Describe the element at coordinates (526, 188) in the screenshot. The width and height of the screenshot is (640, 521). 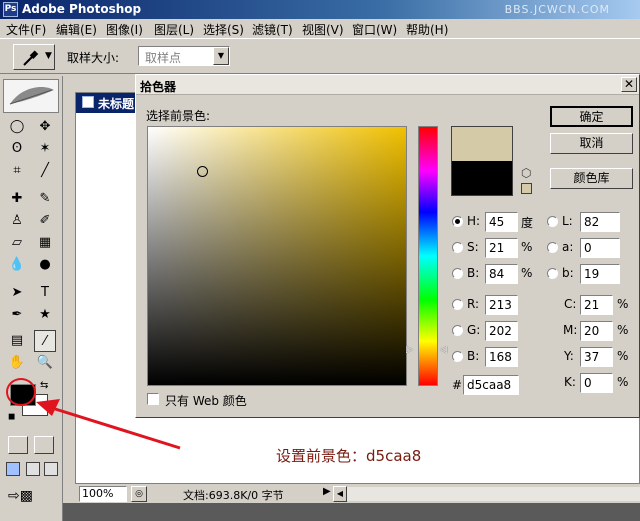
I see `gamut-swatch` at that location.